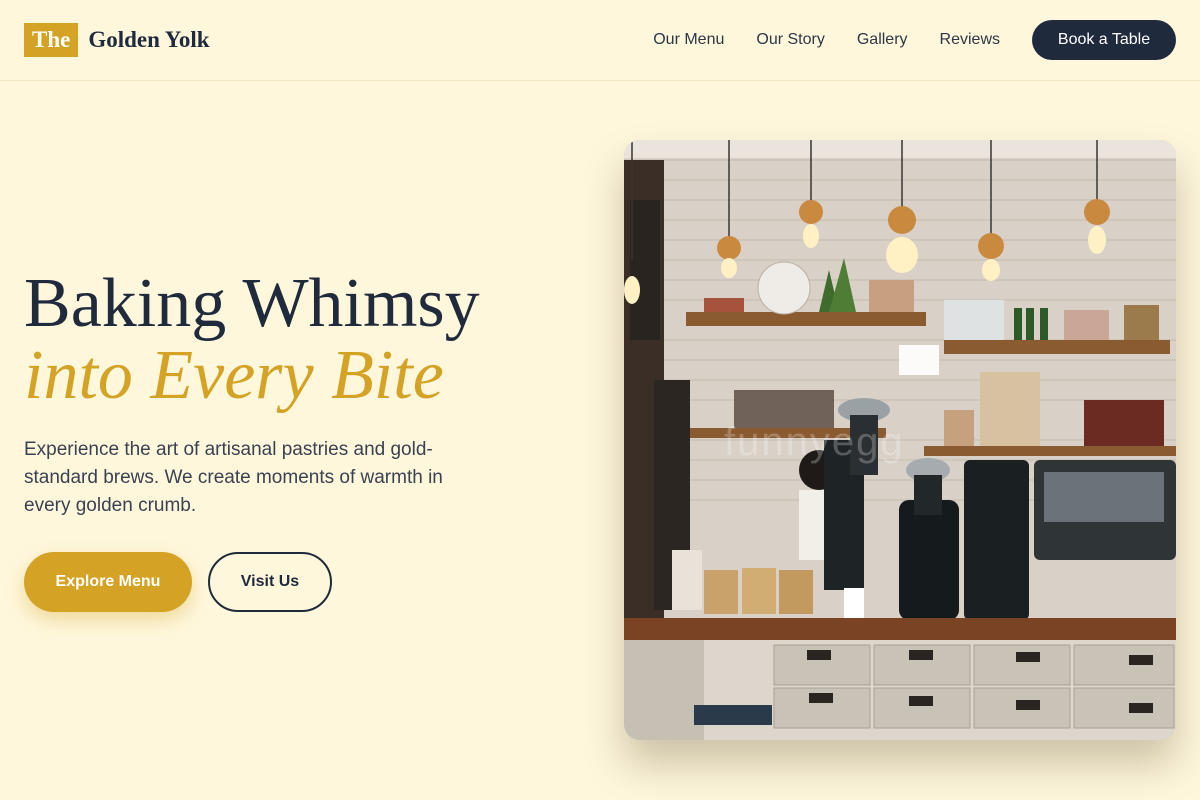 The height and width of the screenshot is (800, 1200). Describe the element at coordinates (814, 442) in the screenshot. I see `image-watermark: funnyegg` at that location.